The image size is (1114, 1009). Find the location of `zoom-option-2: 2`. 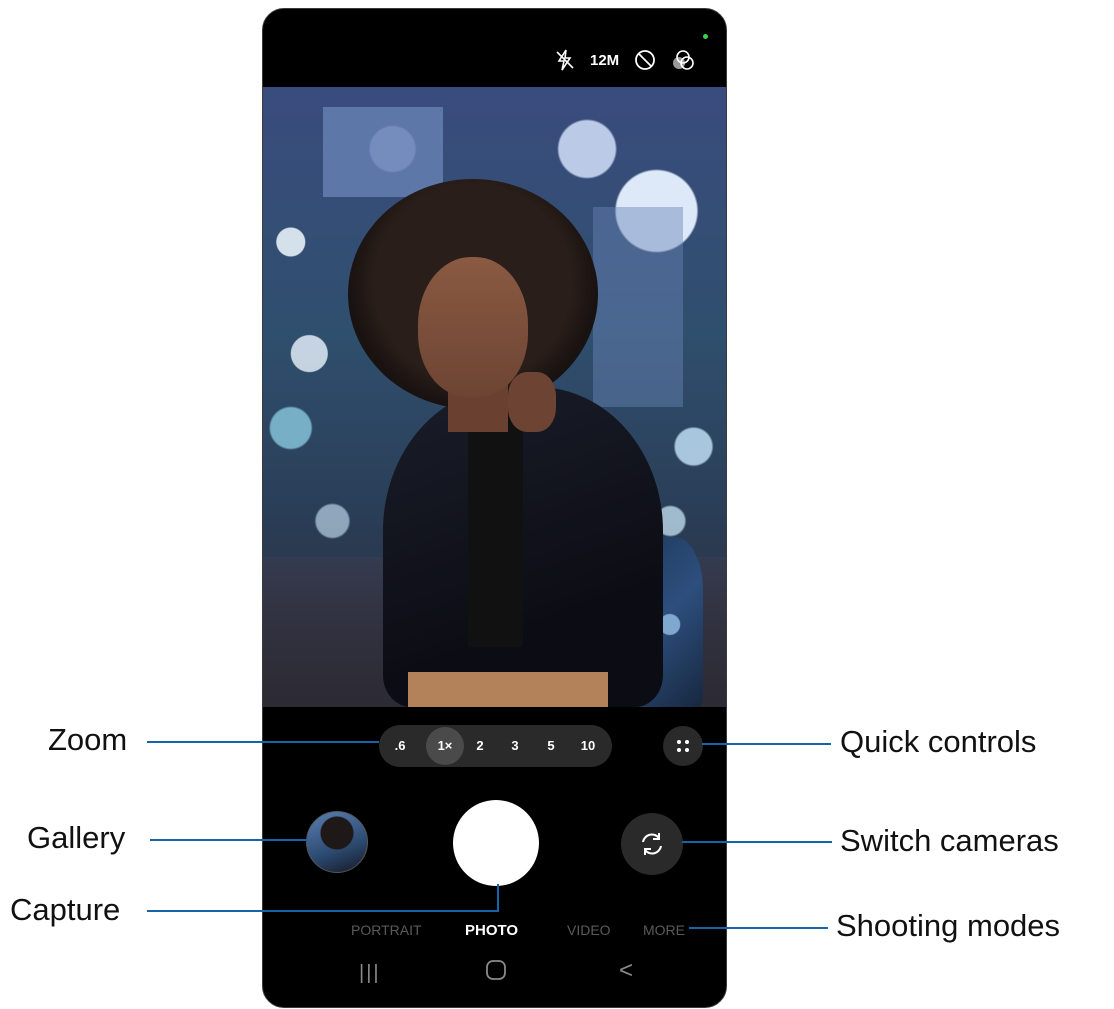

zoom-option-2: 2 is located at coordinates (480, 746).